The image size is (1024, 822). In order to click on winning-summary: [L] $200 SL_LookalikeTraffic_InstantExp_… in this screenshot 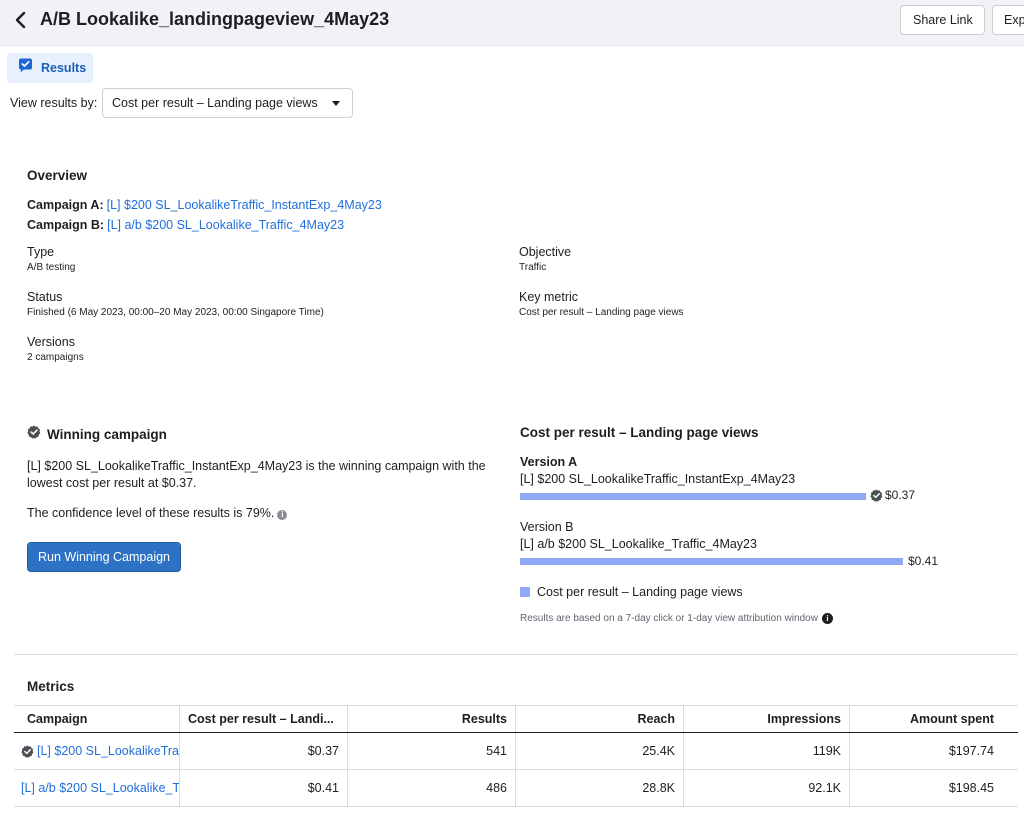, I will do `click(256, 475)`.